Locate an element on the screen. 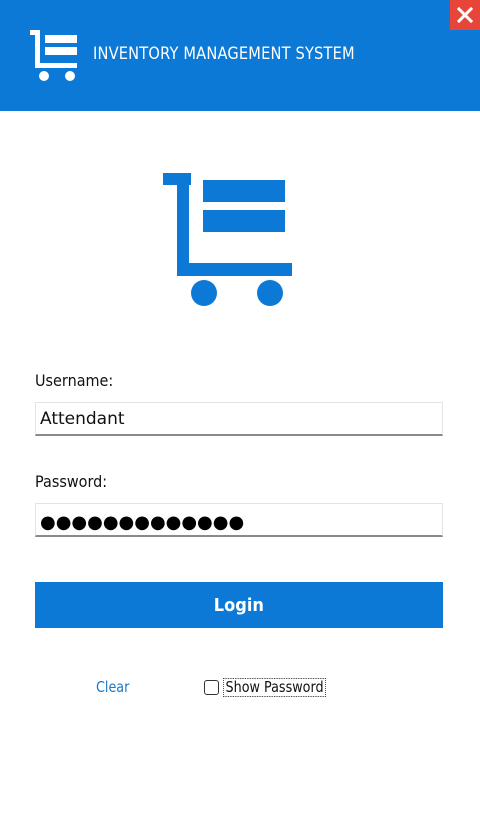 The image size is (480, 825). show-password-label: Show Password is located at coordinates (275, 687).